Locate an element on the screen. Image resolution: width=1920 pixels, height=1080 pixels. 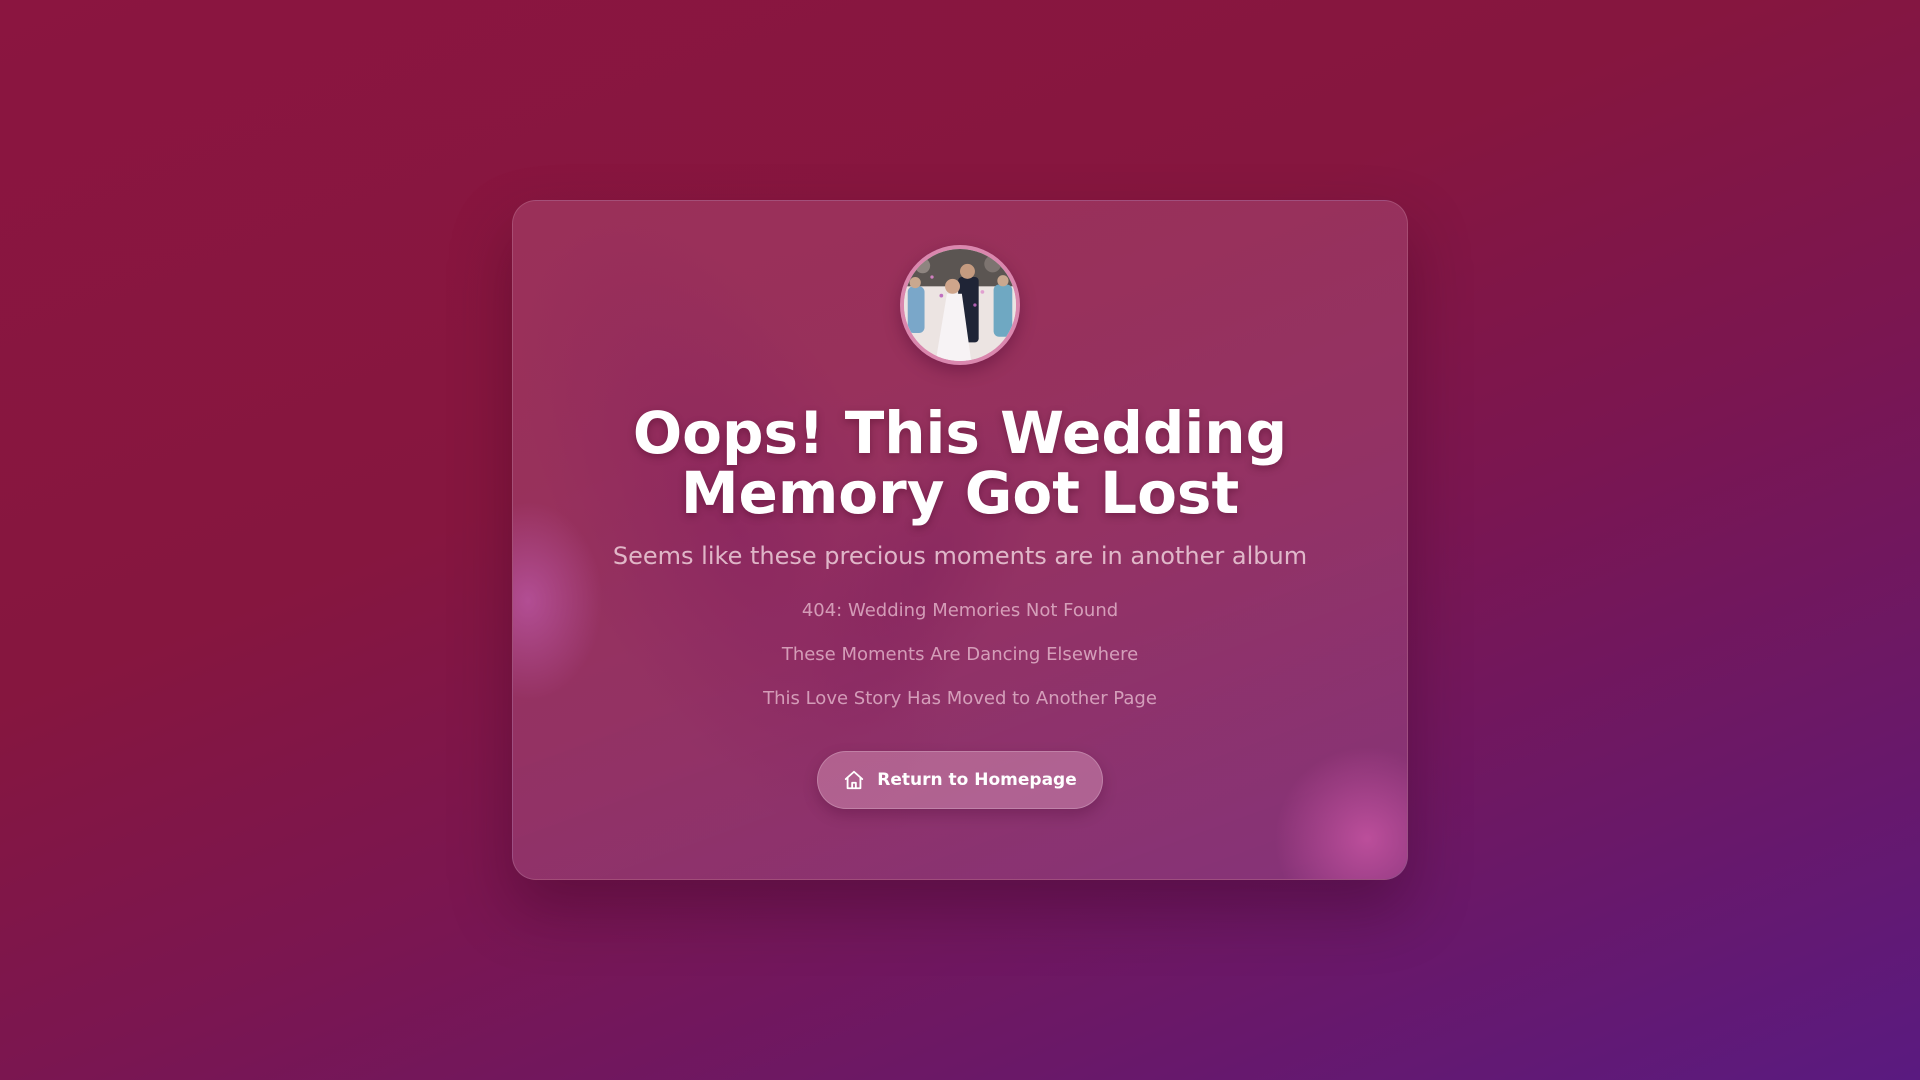
message-line: These Moments Are Dancing Elsewhere is located at coordinates (960, 654).